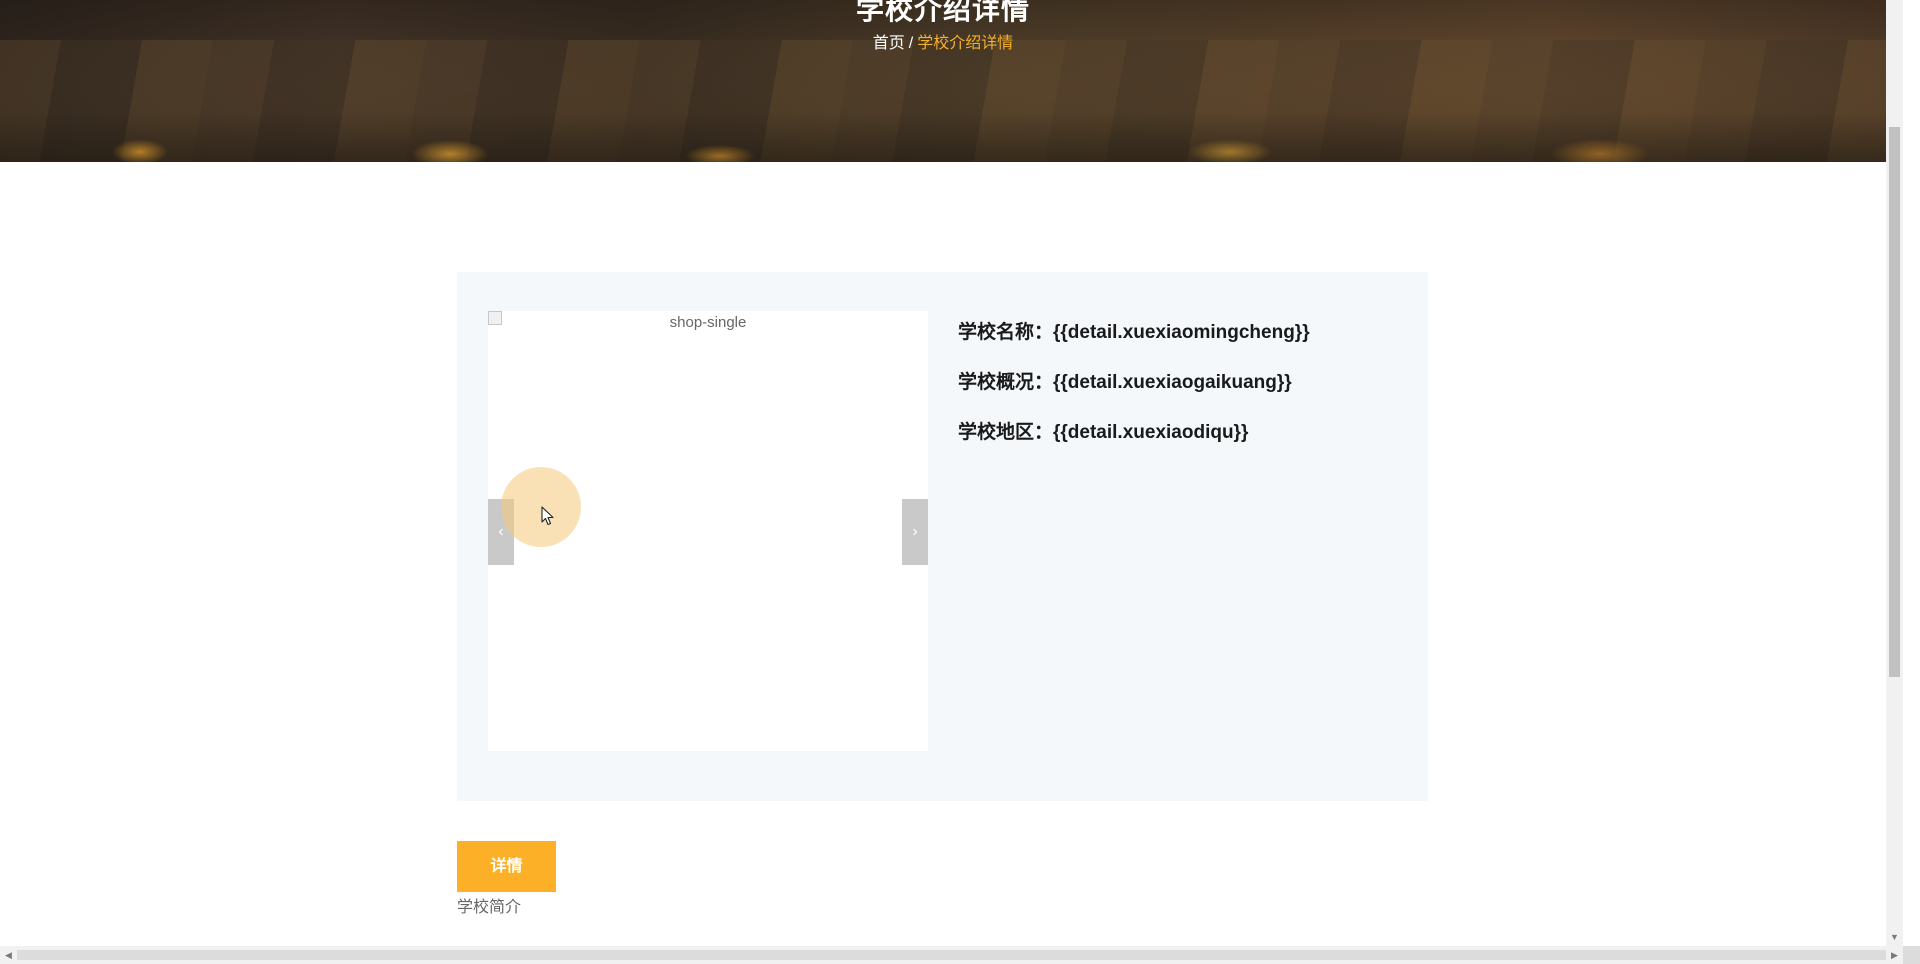  Describe the element at coordinates (1911, 473) in the screenshot. I see `right-gutter` at that location.